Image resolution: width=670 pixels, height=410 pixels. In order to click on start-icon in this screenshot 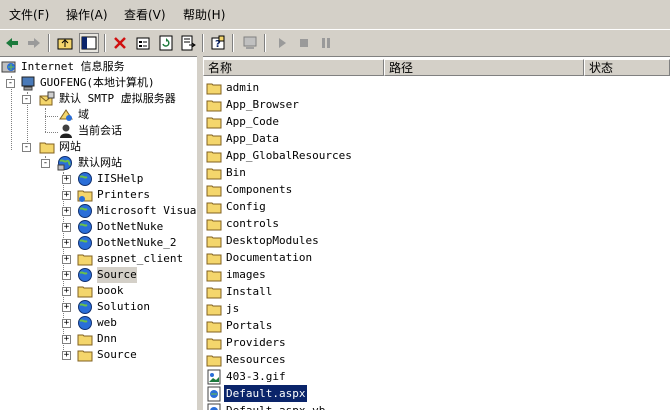, I will do `click(282, 43)`.